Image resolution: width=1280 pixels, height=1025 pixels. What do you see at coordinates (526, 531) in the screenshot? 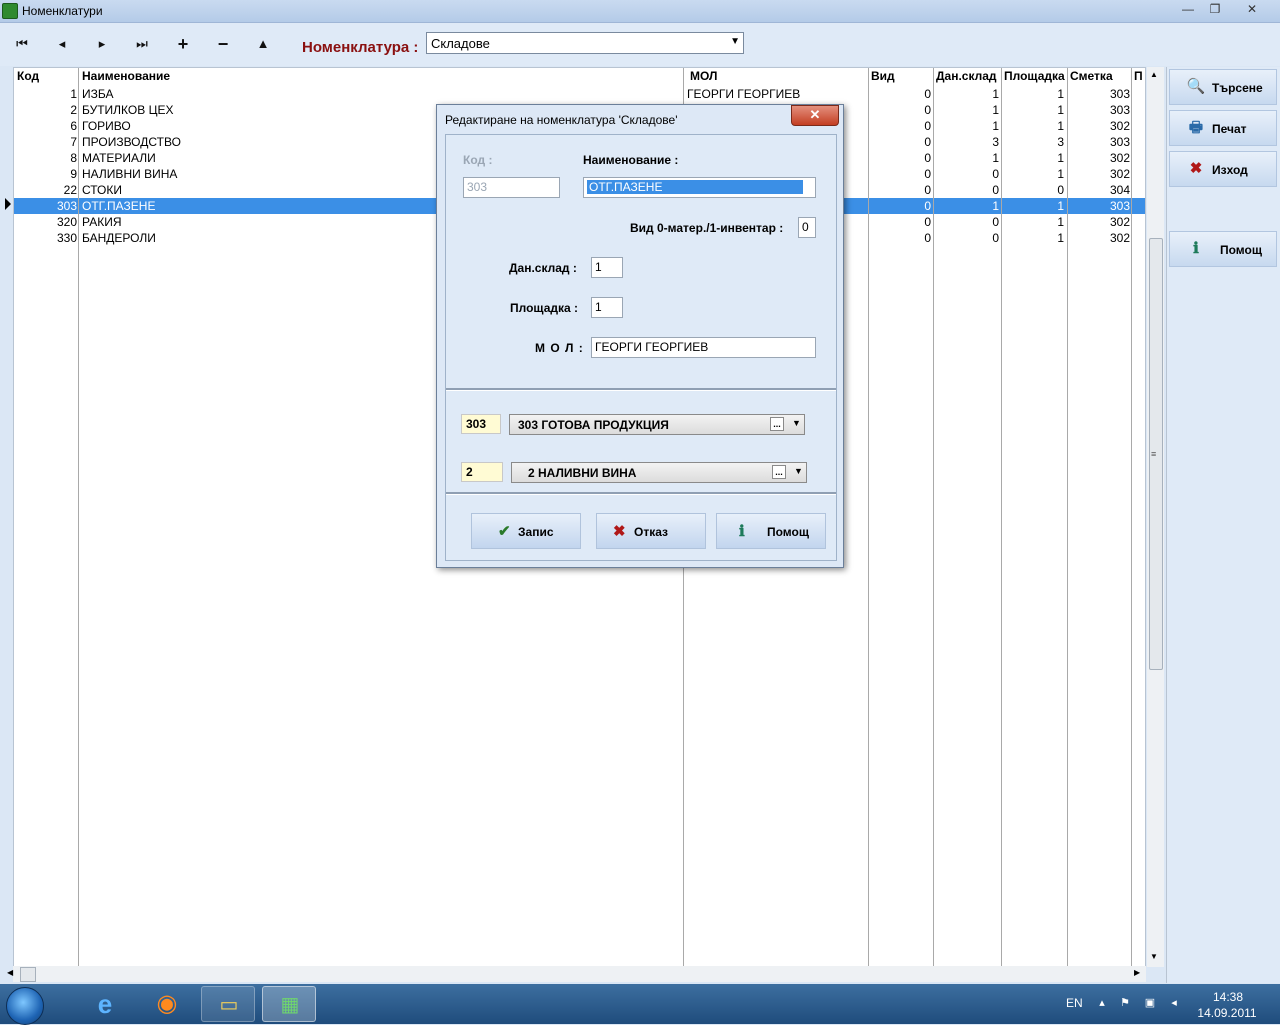
I see `save-button: ✔ Запис` at bounding box center [526, 531].